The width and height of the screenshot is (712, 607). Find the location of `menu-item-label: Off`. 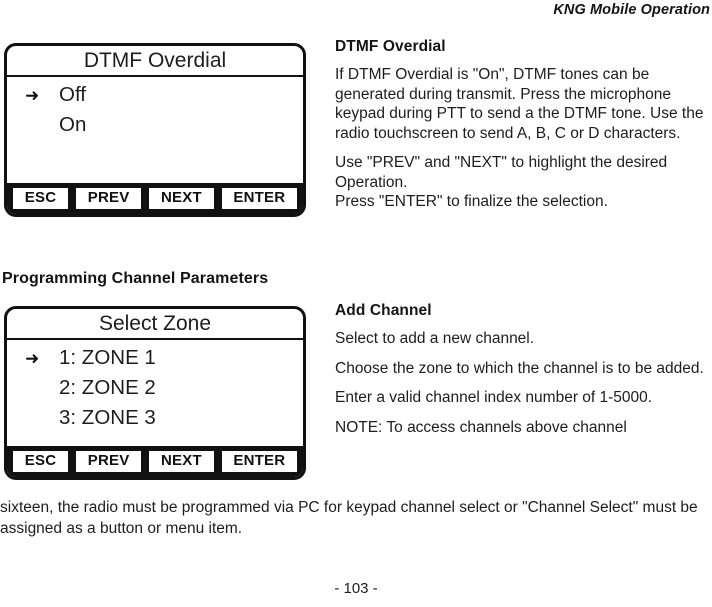

menu-item-label: Off is located at coordinates (72, 94).